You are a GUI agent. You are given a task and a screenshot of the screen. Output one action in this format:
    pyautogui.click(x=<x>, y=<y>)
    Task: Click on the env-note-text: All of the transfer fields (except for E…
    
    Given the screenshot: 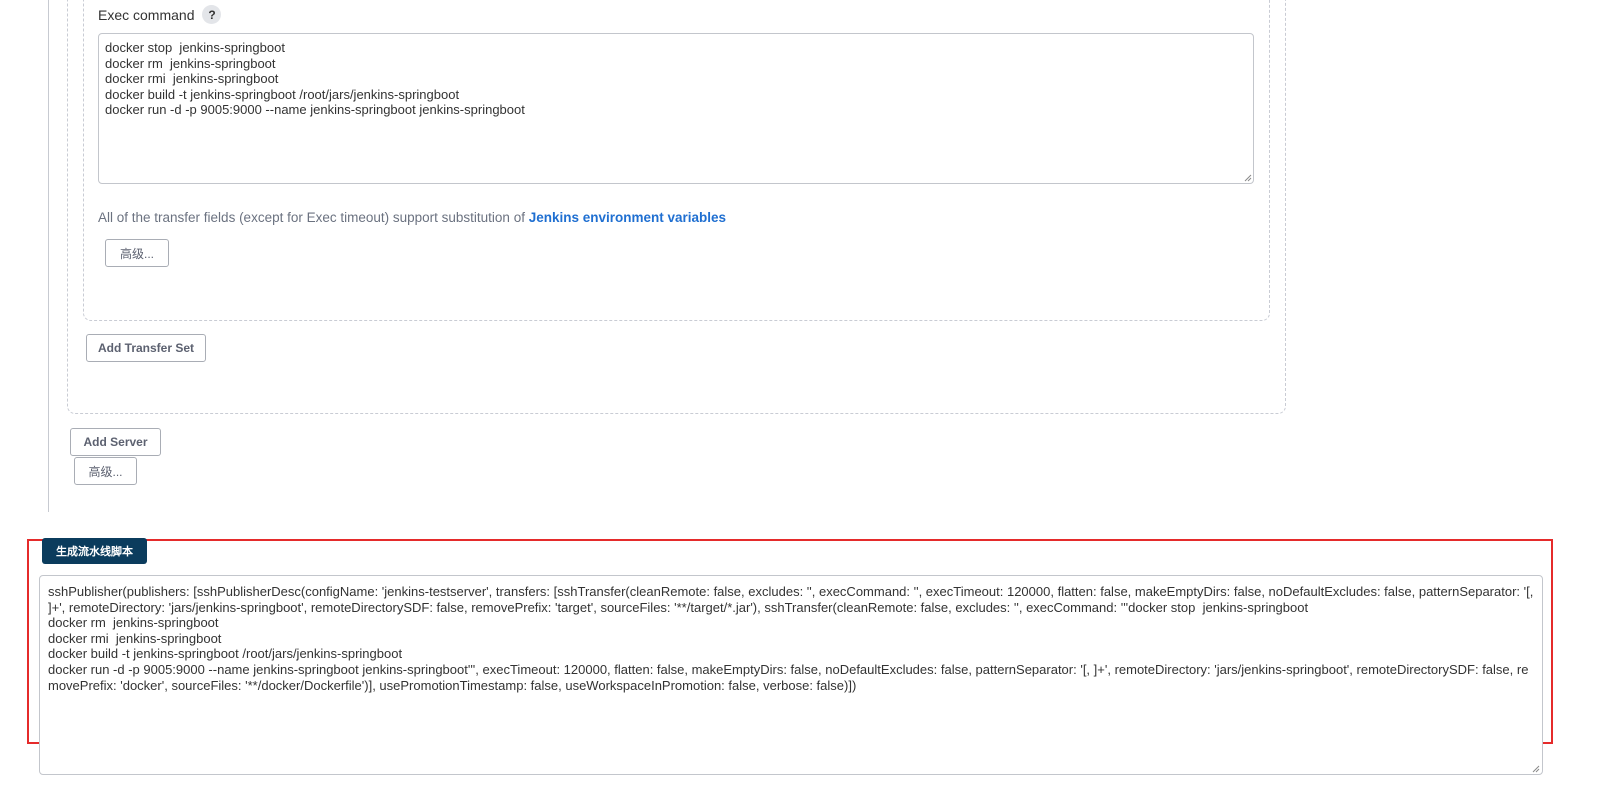 What is the action you would take?
    pyautogui.click(x=313, y=217)
    